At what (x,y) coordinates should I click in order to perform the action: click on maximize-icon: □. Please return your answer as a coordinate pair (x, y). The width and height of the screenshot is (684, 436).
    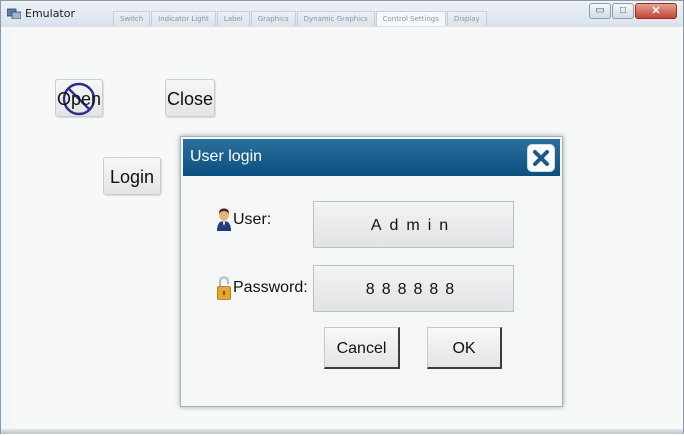
    Looking at the image, I should click on (623, 10).